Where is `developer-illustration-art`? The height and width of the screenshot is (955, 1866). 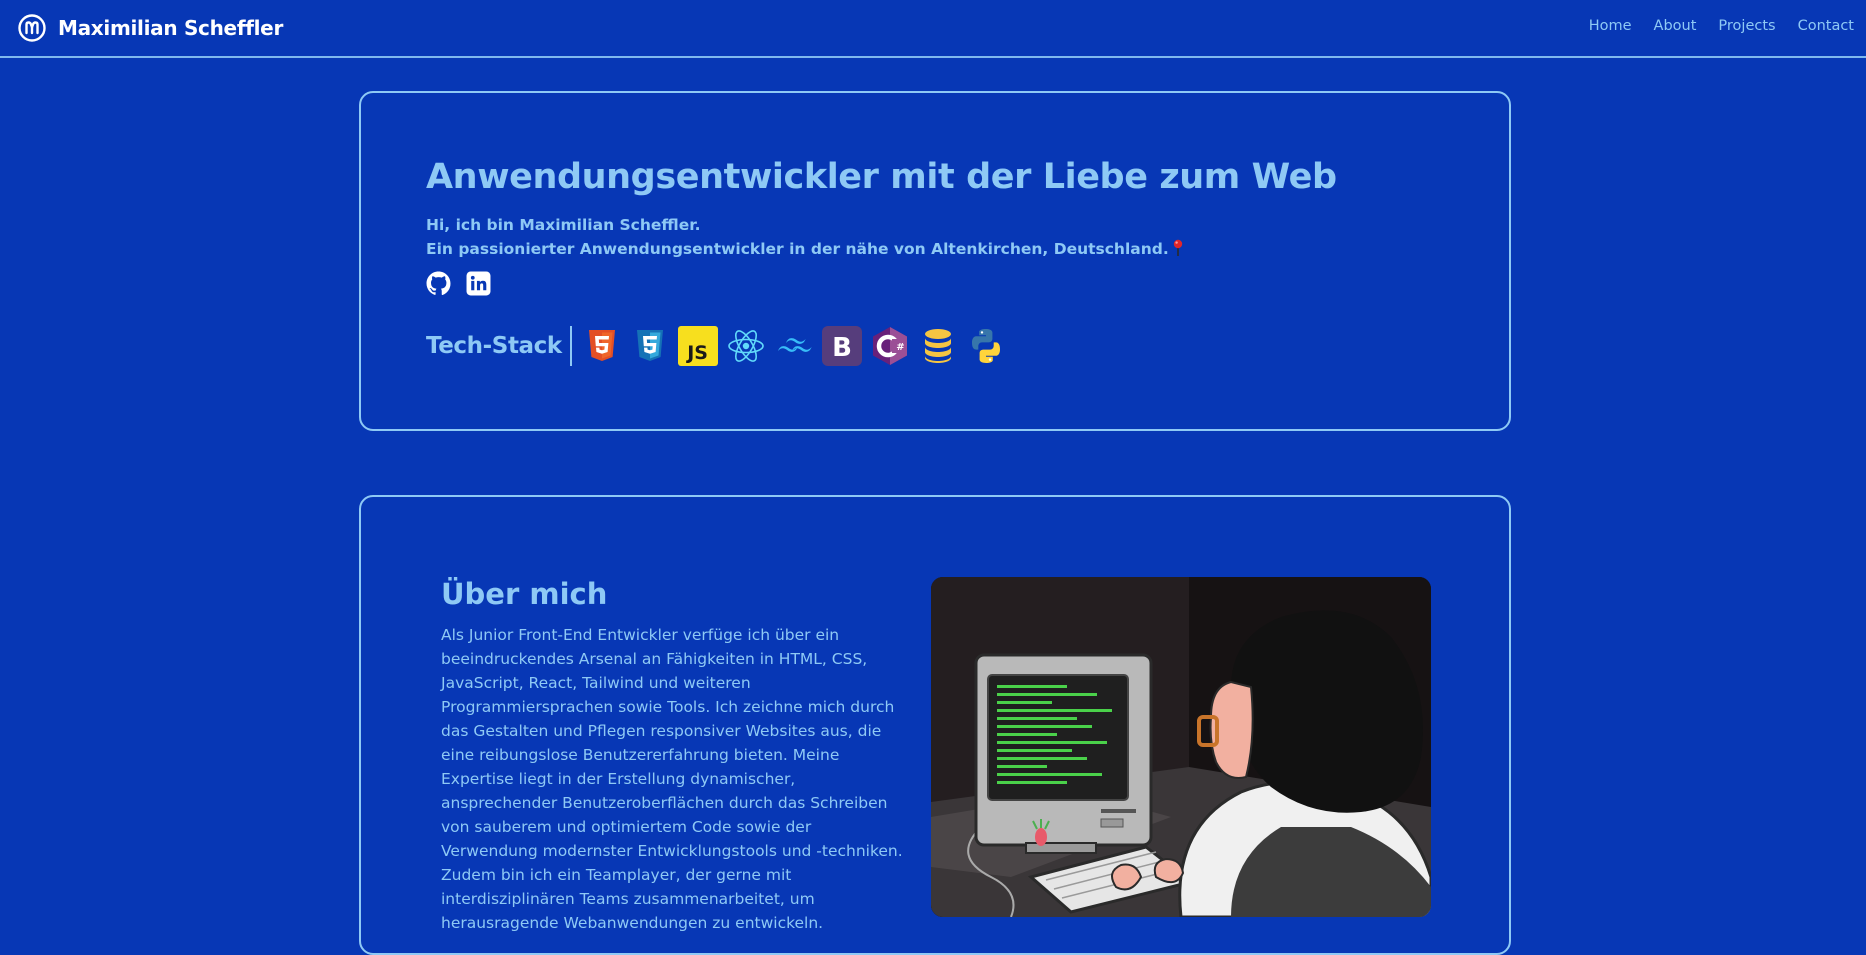 developer-illustration-art is located at coordinates (1181, 747).